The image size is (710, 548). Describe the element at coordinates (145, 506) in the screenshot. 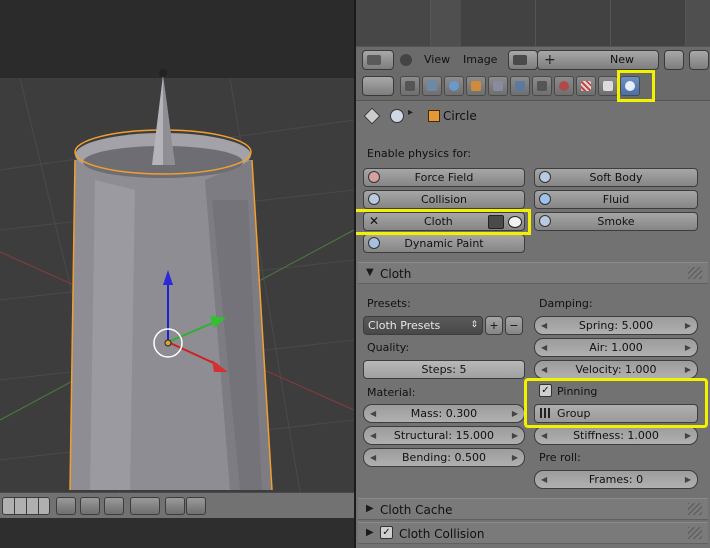

I see `snap-target-button` at that location.